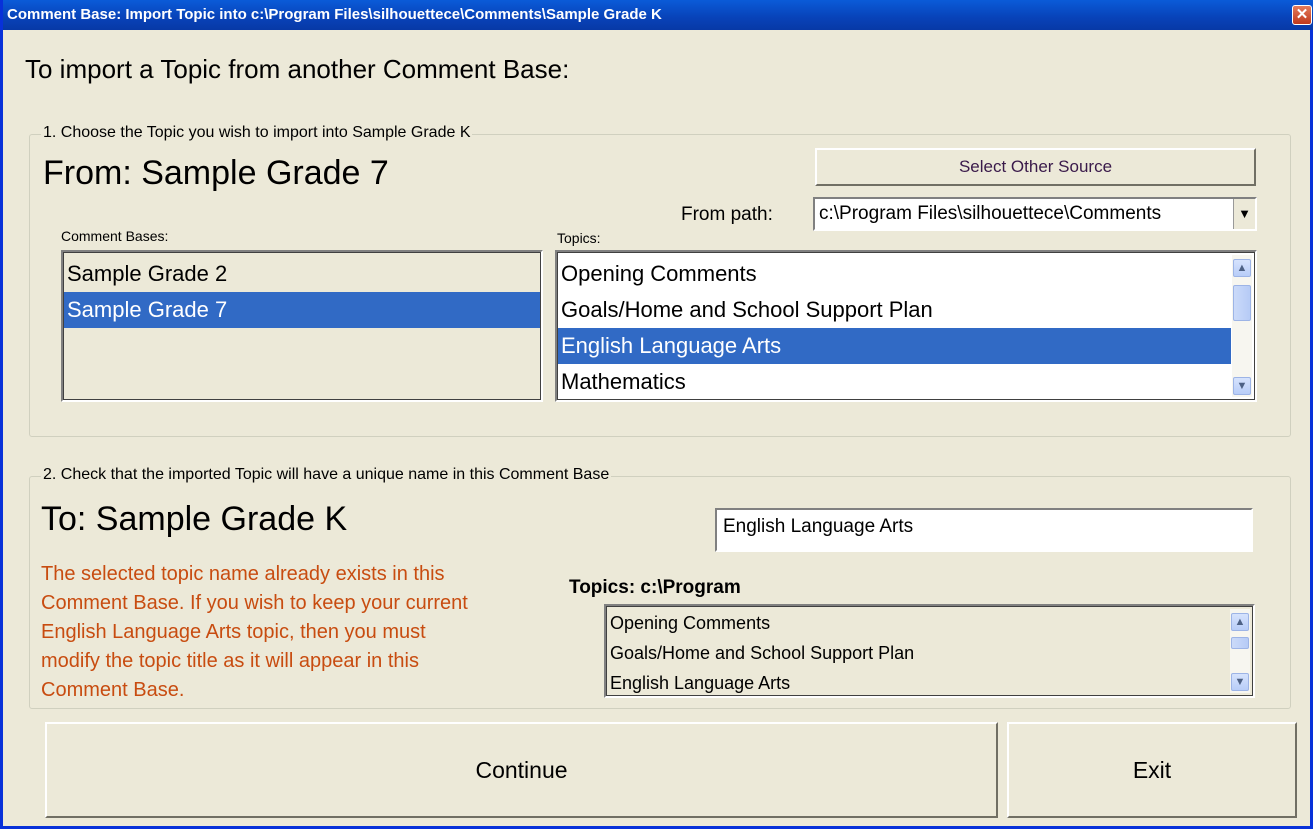 The image size is (1313, 829). What do you see at coordinates (990, 213) in the screenshot?
I see `from-path-value: c:\Program Files\silhouettece\Comments` at bounding box center [990, 213].